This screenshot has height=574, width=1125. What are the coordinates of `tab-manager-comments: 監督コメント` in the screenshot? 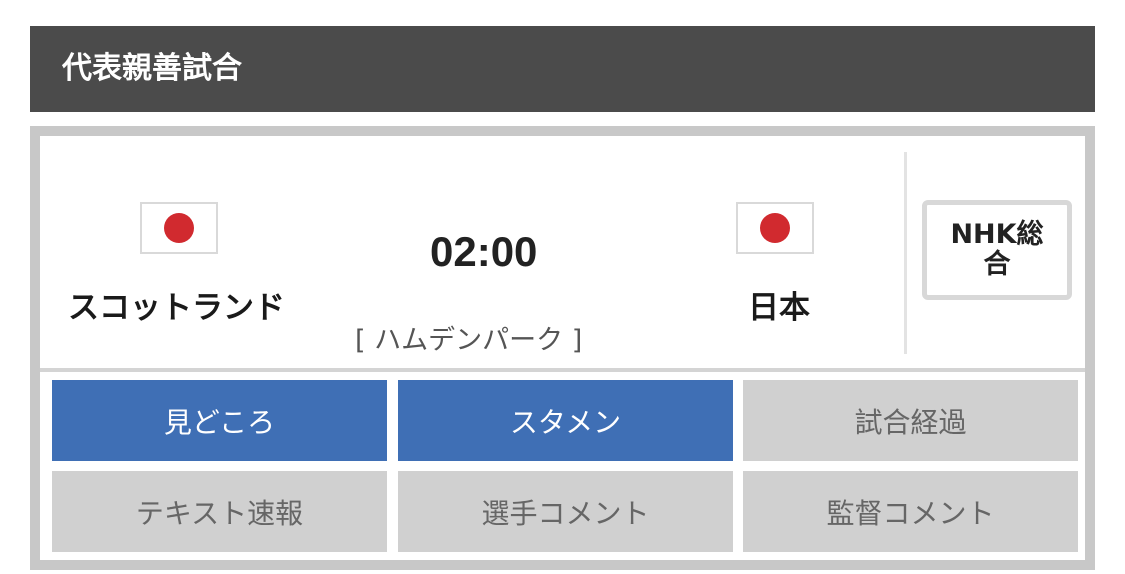 It's located at (910, 511).